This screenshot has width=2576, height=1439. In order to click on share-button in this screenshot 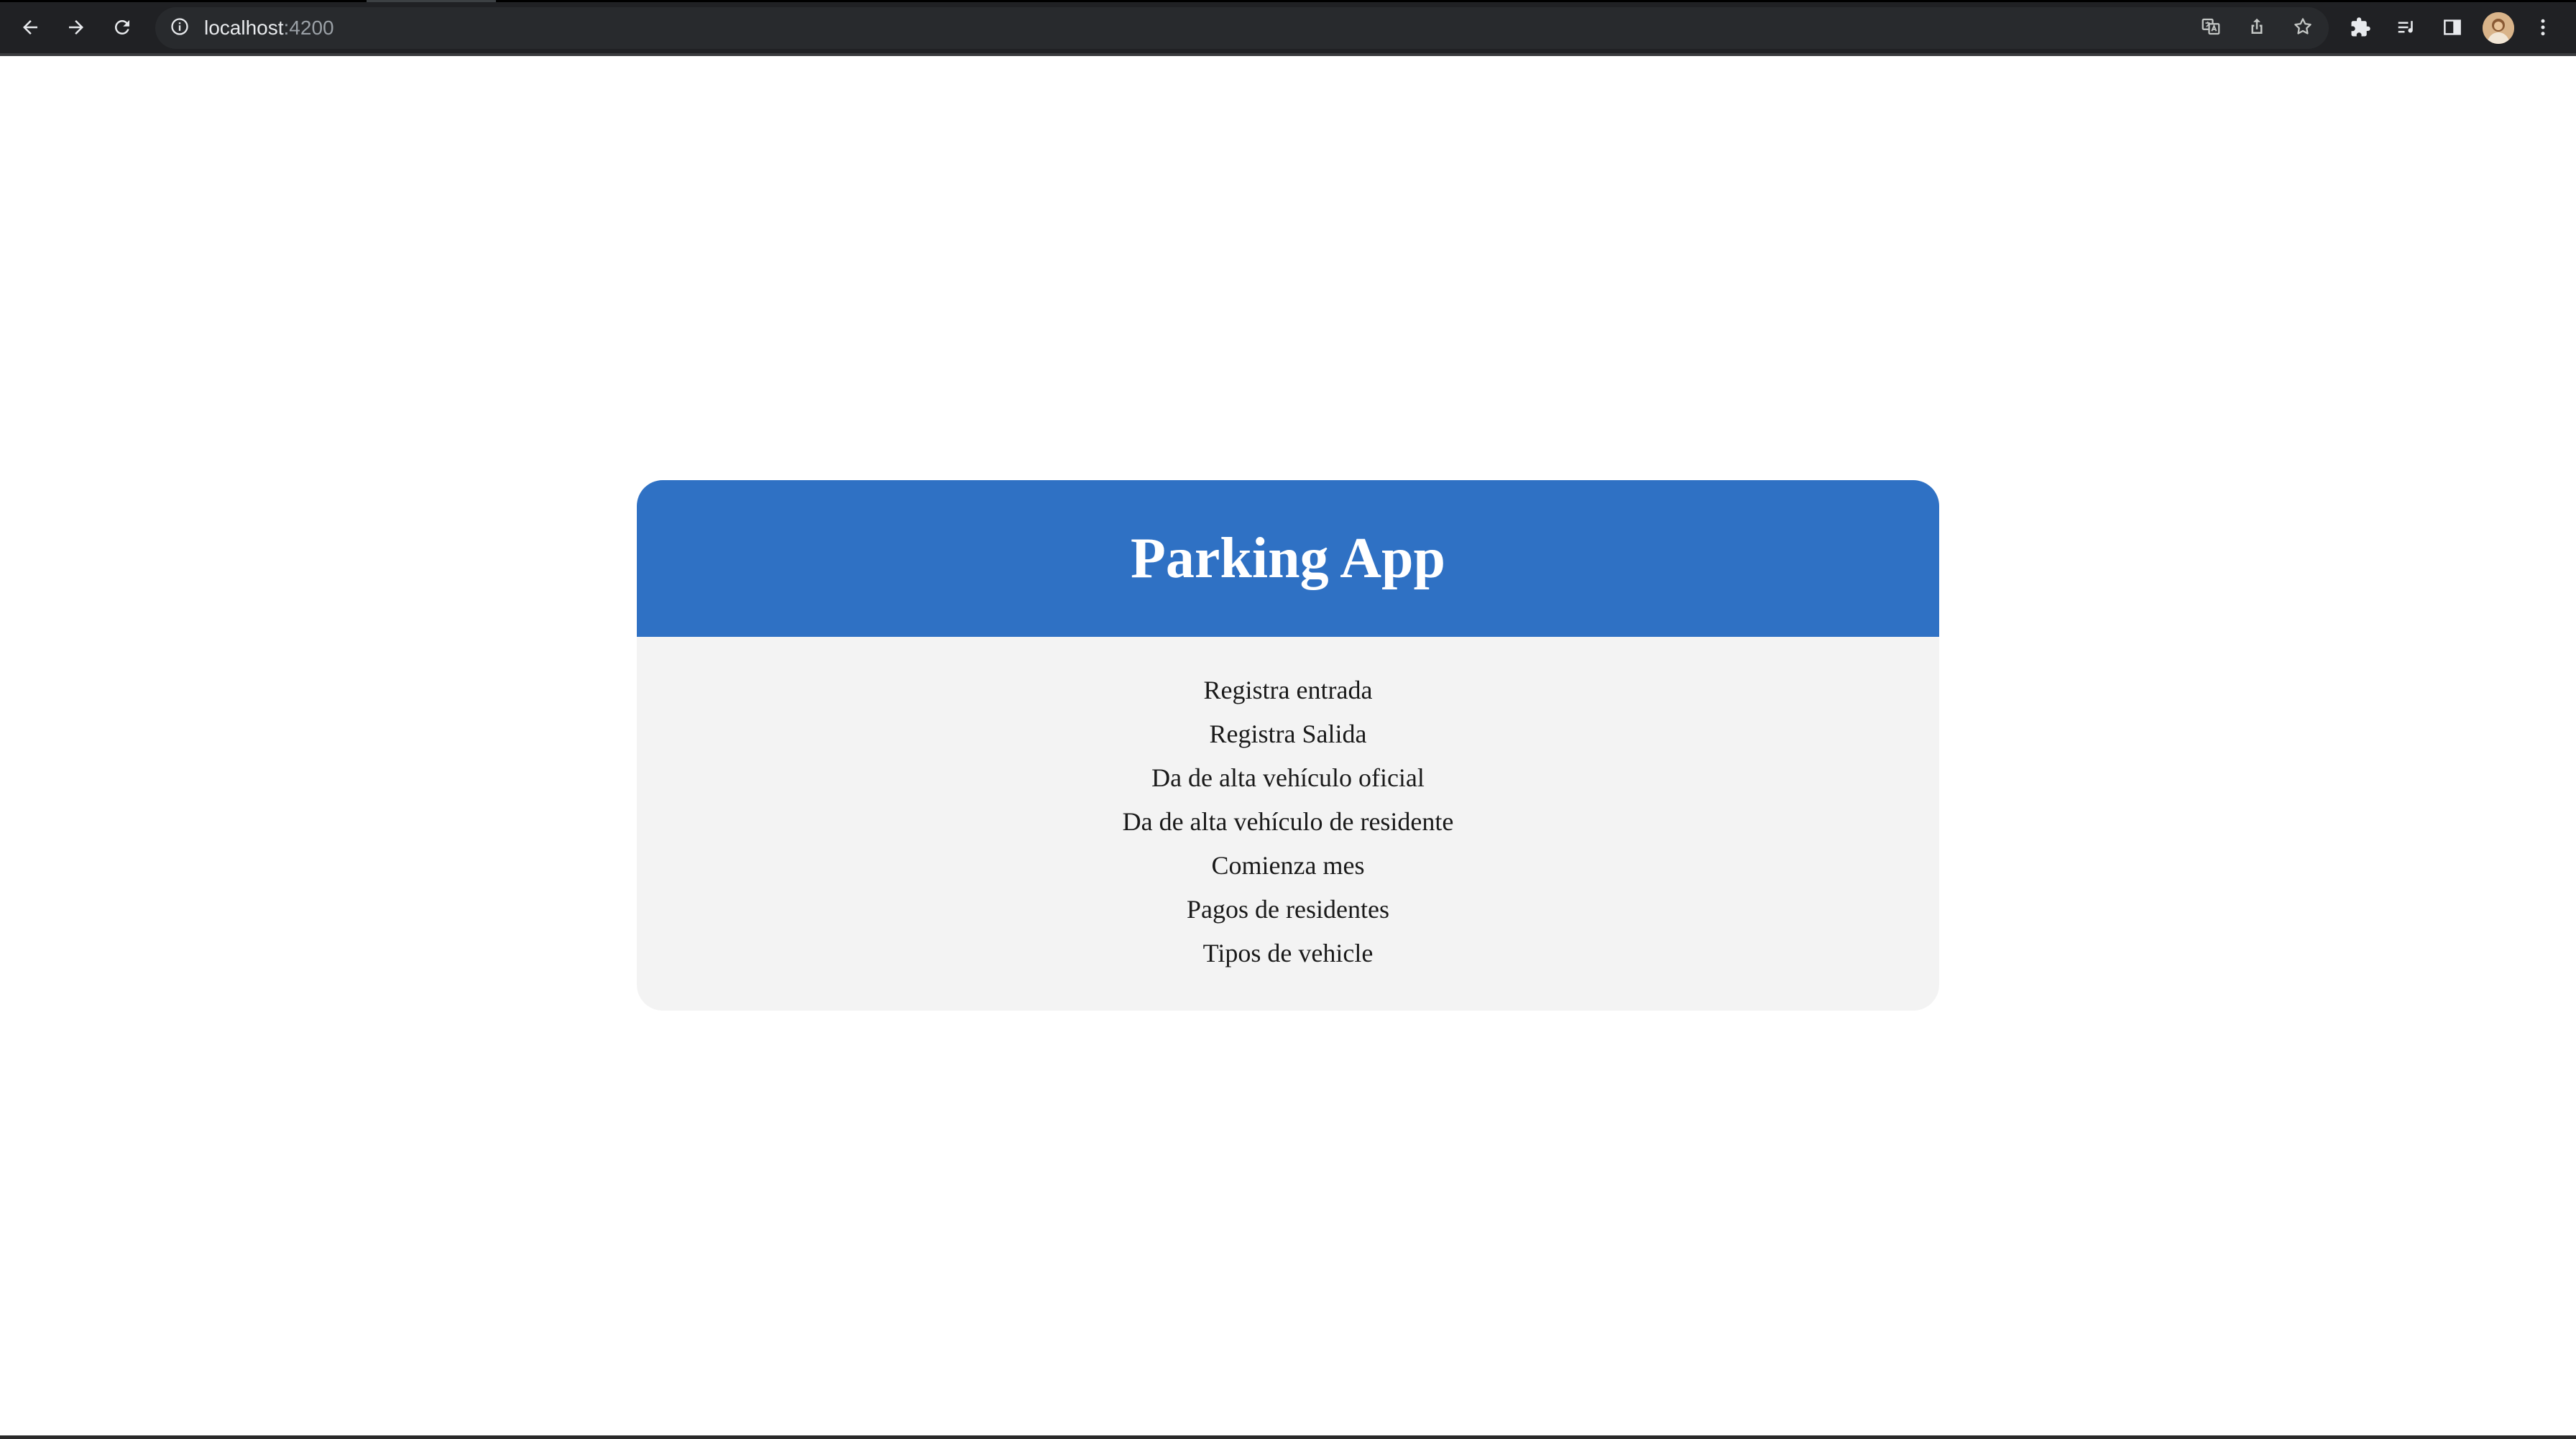, I will do `click(2256, 29)`.